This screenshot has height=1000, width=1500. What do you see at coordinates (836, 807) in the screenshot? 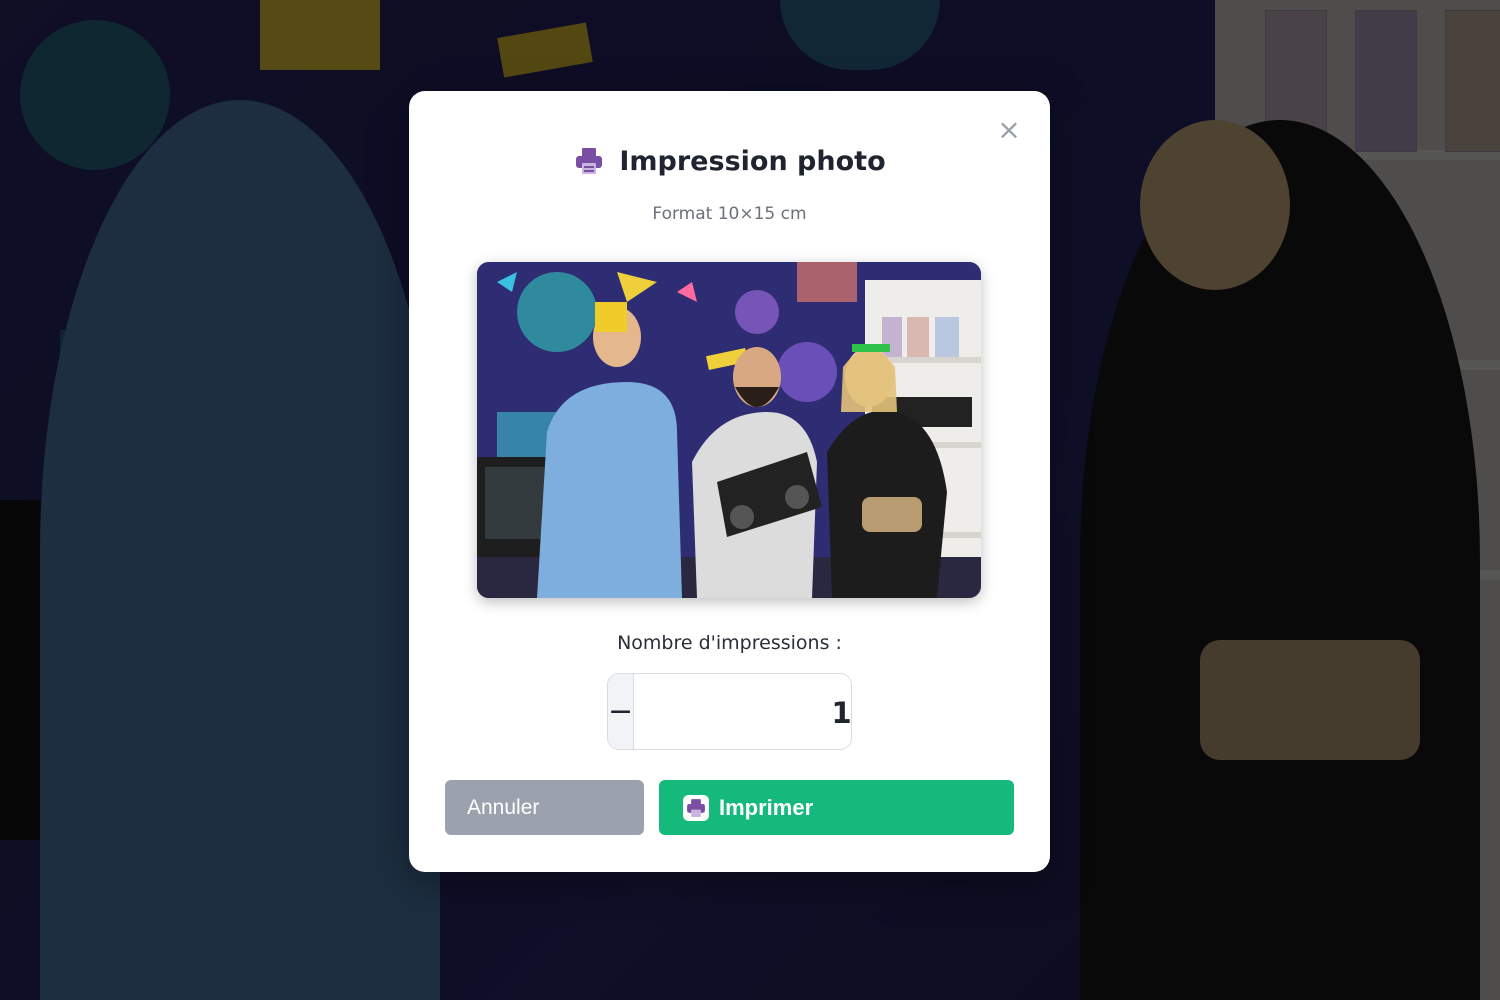
I see `print-button: Imprimer` at bounding box center [836, 807].